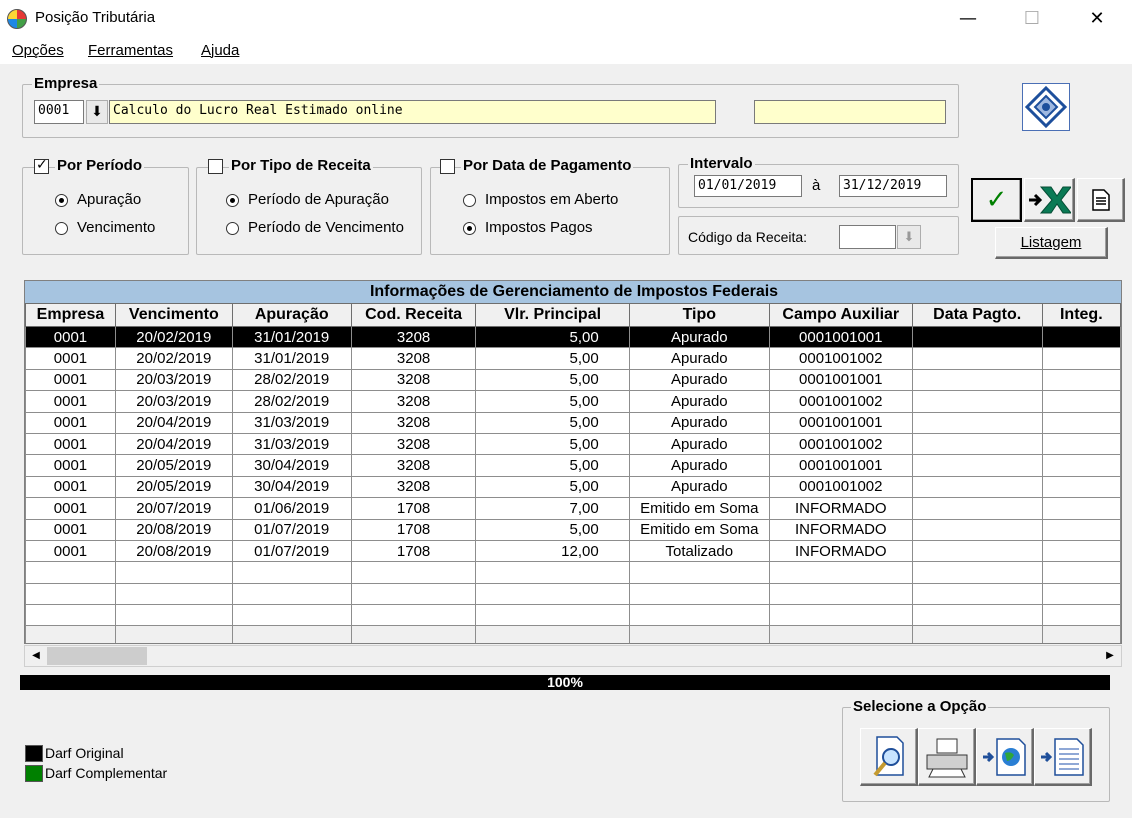 Image resolution: width=1132 pixels, height=818 pixels. What do you see at coordinates (566, 50) in the screenshot?
I see `menu-bar: Opções Ferramentas Ajuda` at bounding box center [566, 50].